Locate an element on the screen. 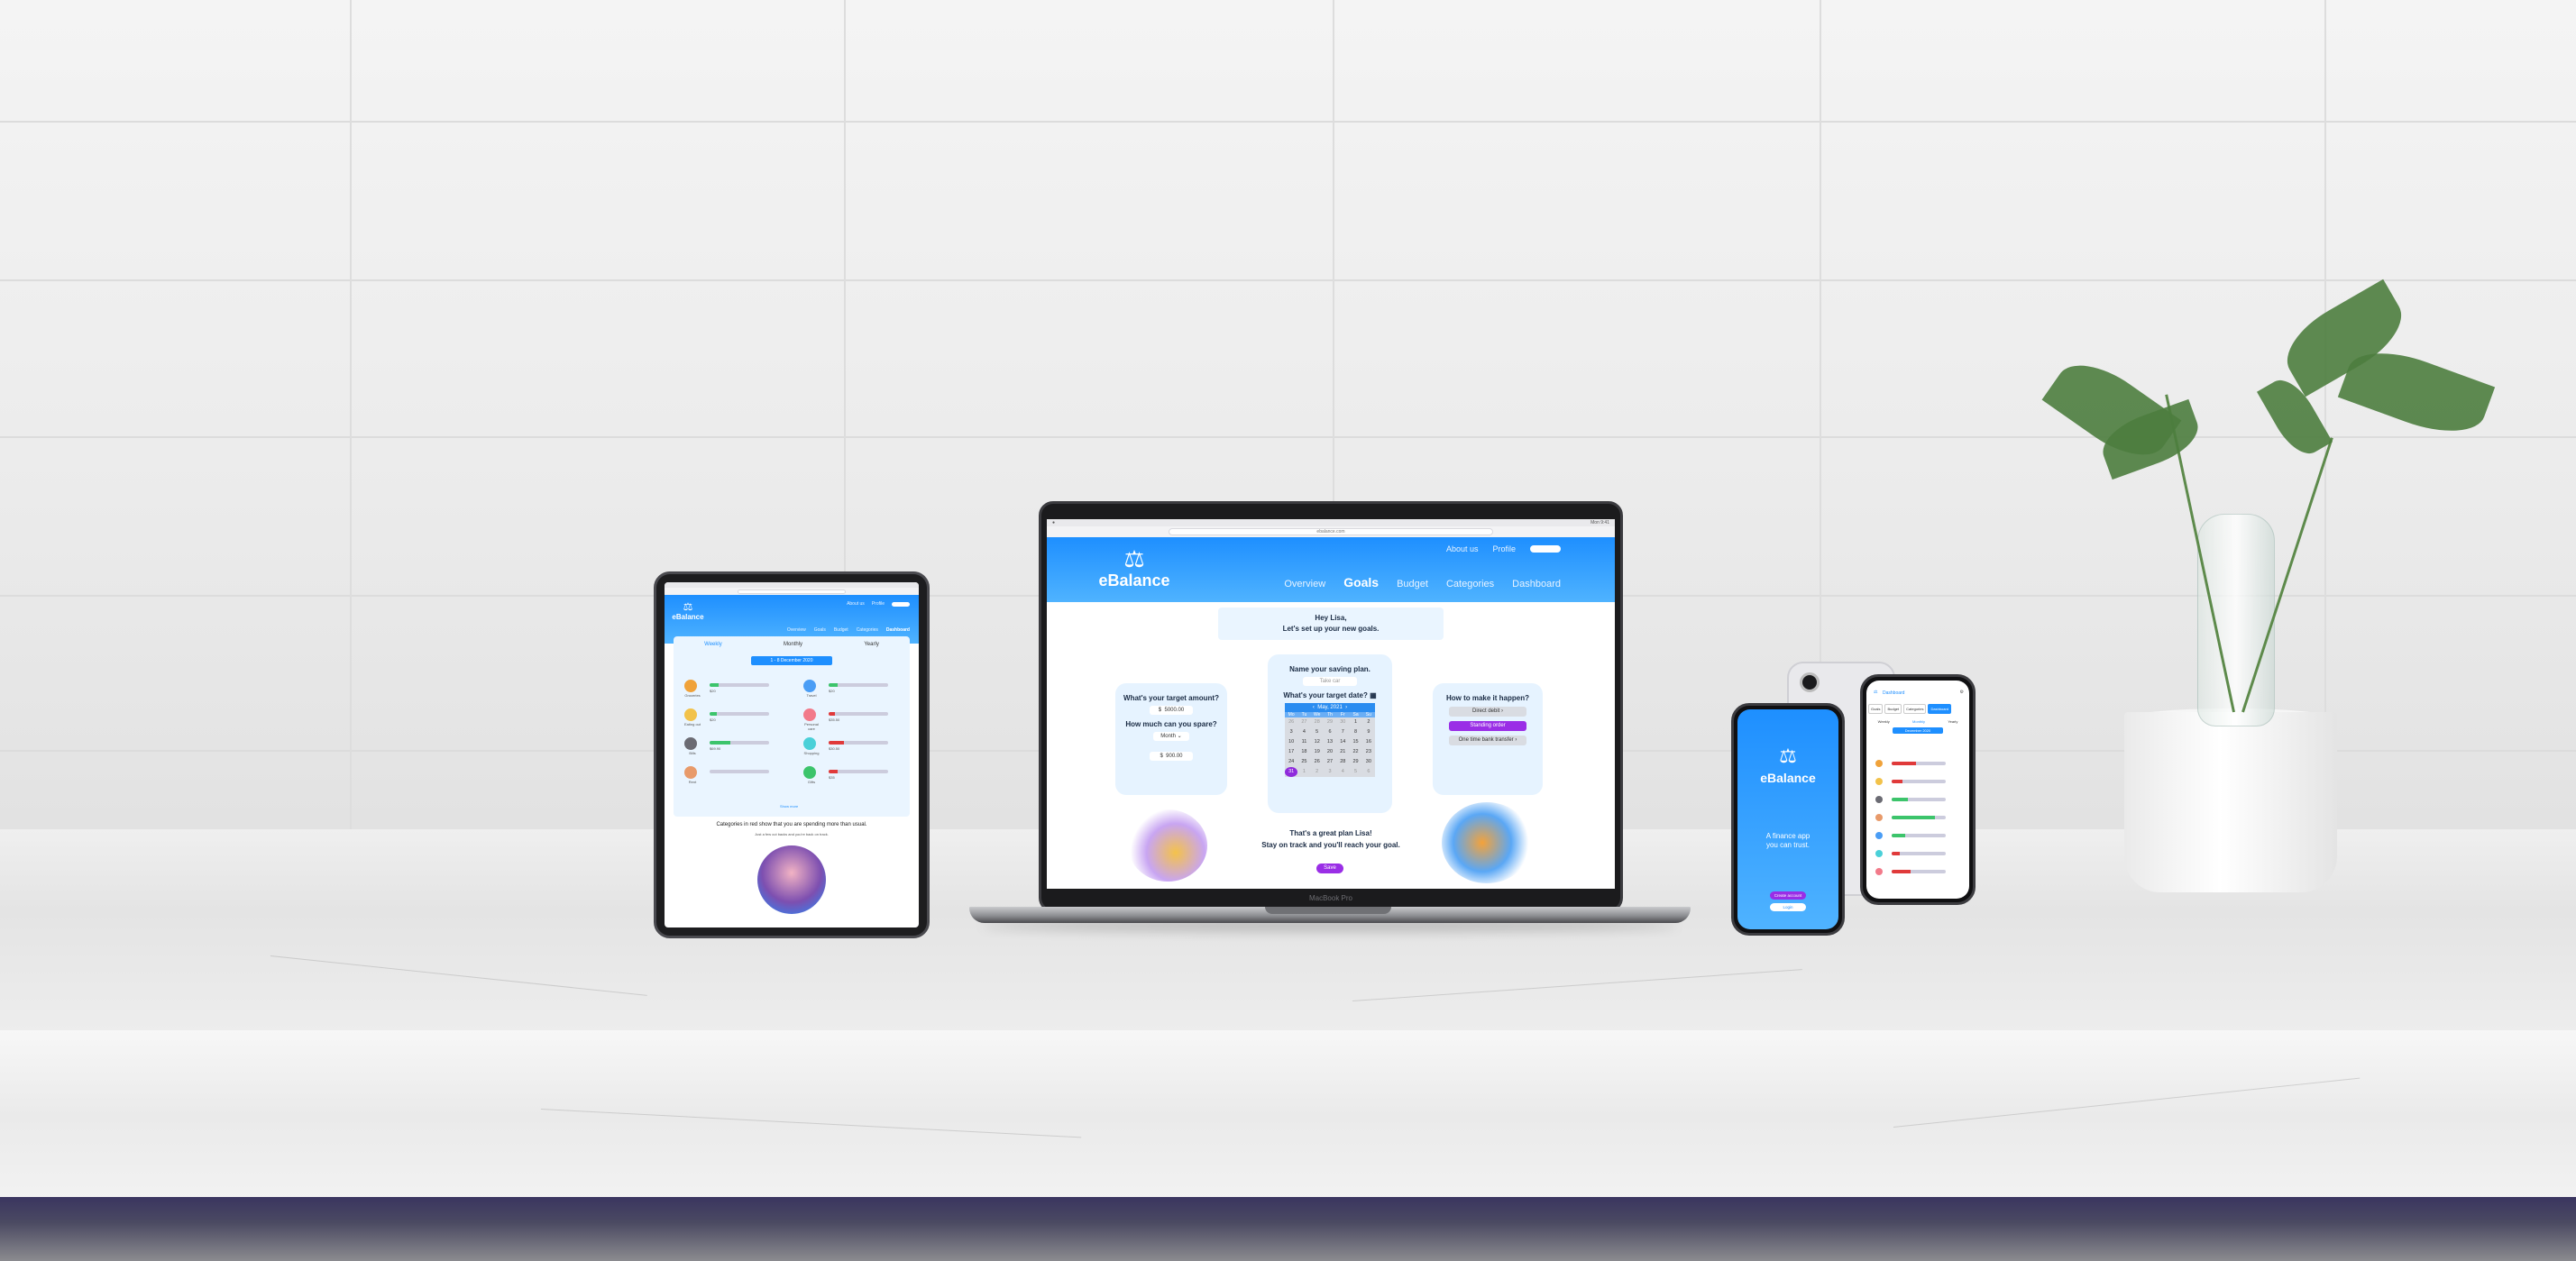 The height and width of the screenshot is (1261, 2576). calendar-day: 5 is located at coordinates (1355, 772).